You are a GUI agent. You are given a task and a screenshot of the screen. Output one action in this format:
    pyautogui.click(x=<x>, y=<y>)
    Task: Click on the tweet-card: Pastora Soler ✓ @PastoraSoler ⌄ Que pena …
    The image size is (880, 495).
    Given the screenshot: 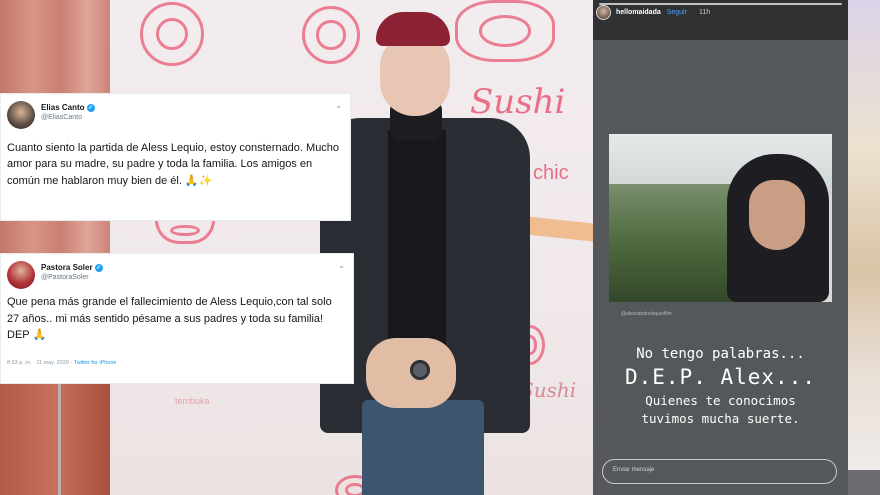 What is the action you would take?
    pyautogui.click(x=177, y=318)
    